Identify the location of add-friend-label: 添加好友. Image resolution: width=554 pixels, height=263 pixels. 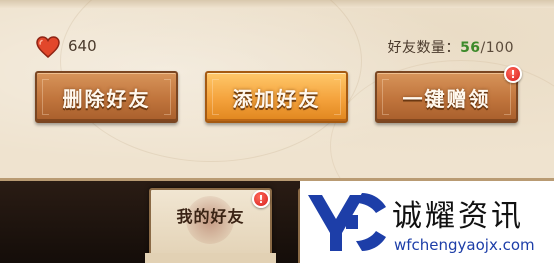
(276, 98).